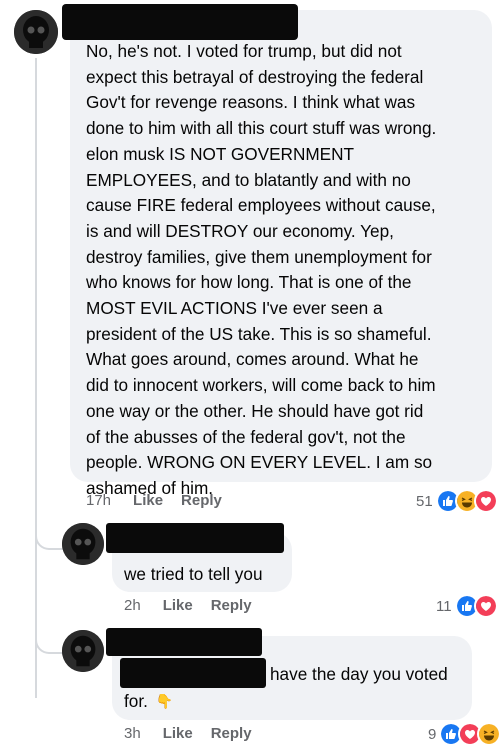 This screenshot has width=504, height=750. I want to click on reaction-summary: 11, so click(467, 606).